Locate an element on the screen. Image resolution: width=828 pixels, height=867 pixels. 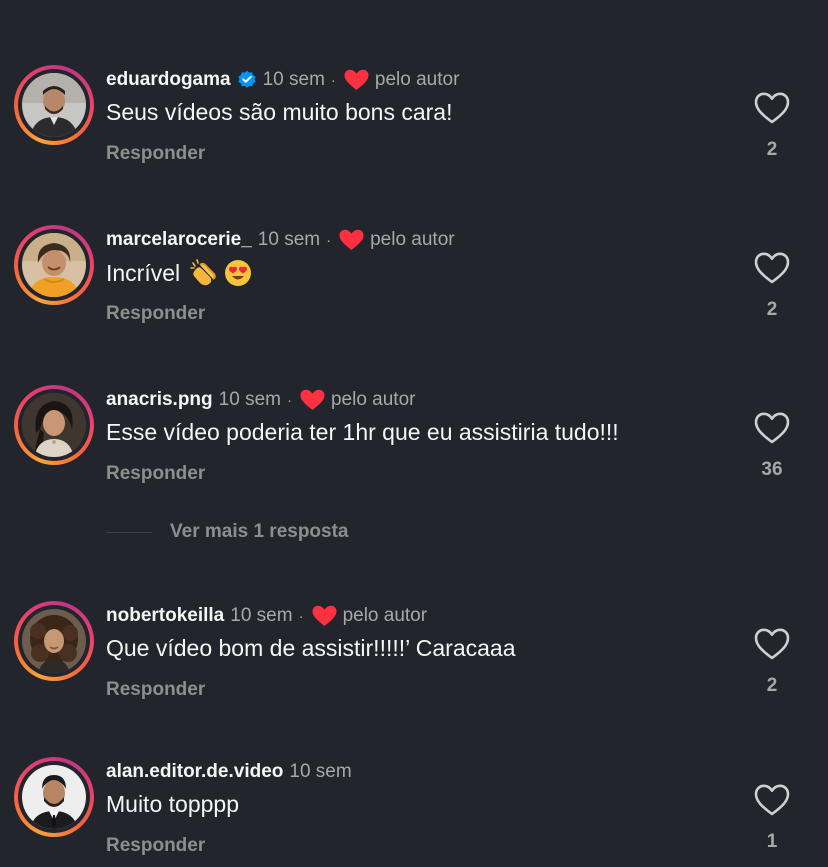
view-more-replies-button: Ver mais 1 resposta is located at coordinates (227, 532).